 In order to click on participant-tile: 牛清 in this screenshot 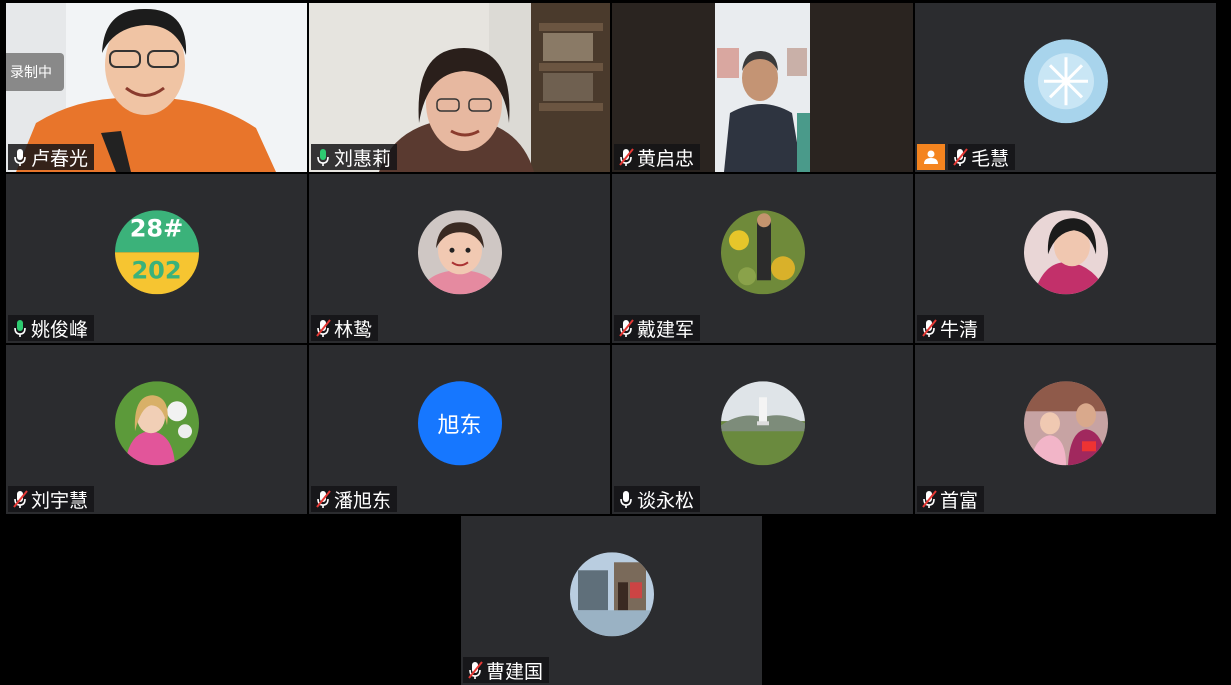, I will do `click(1065, 258)`.